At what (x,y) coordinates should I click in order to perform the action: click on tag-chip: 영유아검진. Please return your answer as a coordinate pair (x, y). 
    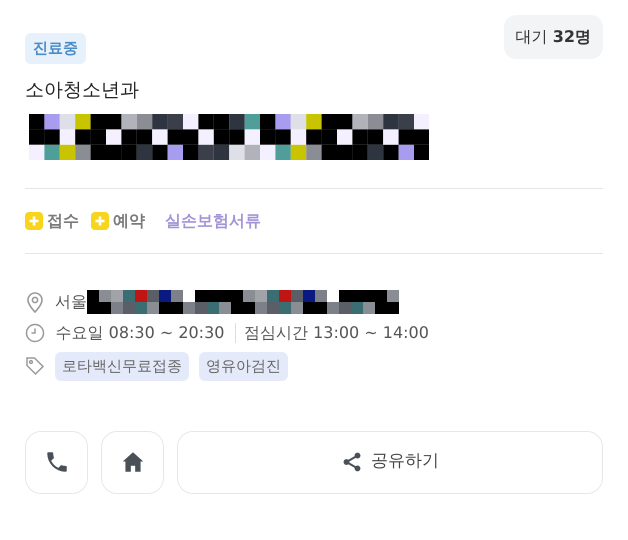
    Looking at the image, I should click on (243, 366).